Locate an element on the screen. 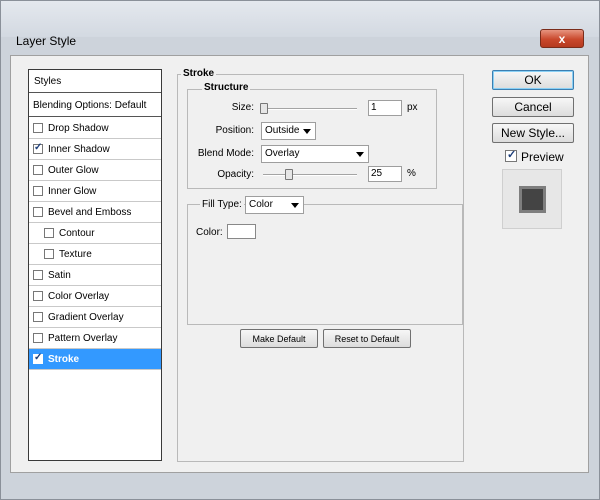 Image resolution: width=600 pixels, height=500 pixels. size-slider-track is located at coordinates (310, 109).